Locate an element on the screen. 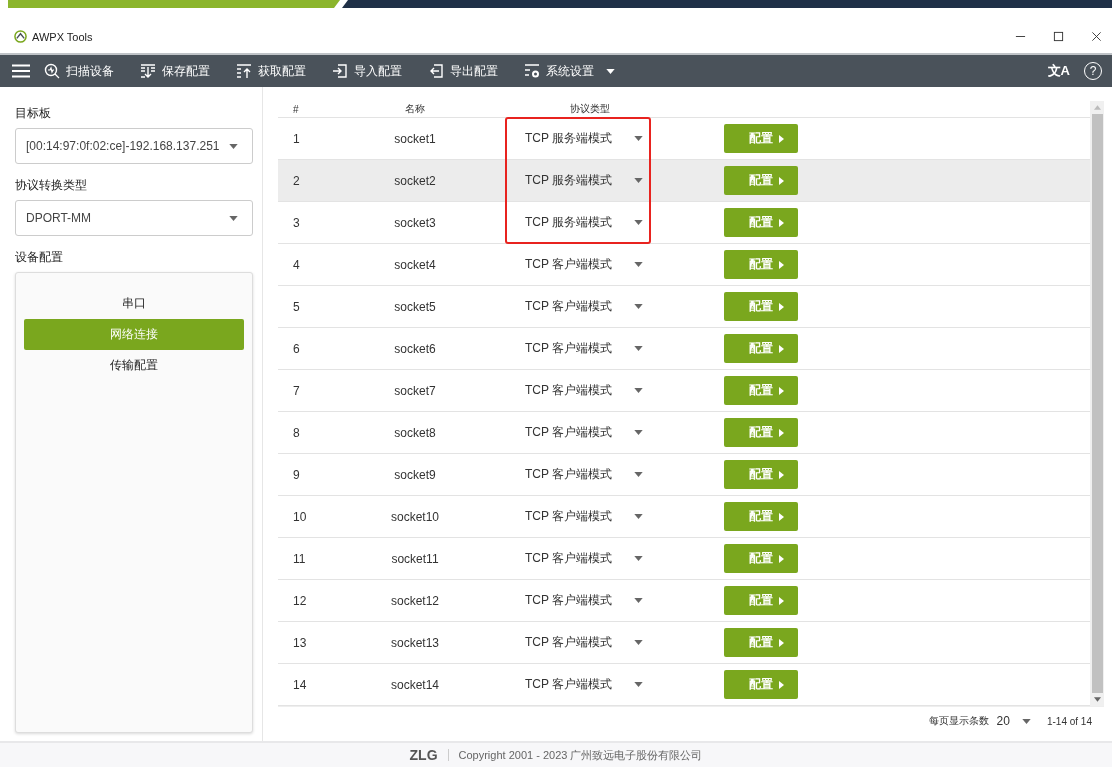 The image size is (1112, 767). toolbar-button: 导出配置 is located at coordinates (463, 71).